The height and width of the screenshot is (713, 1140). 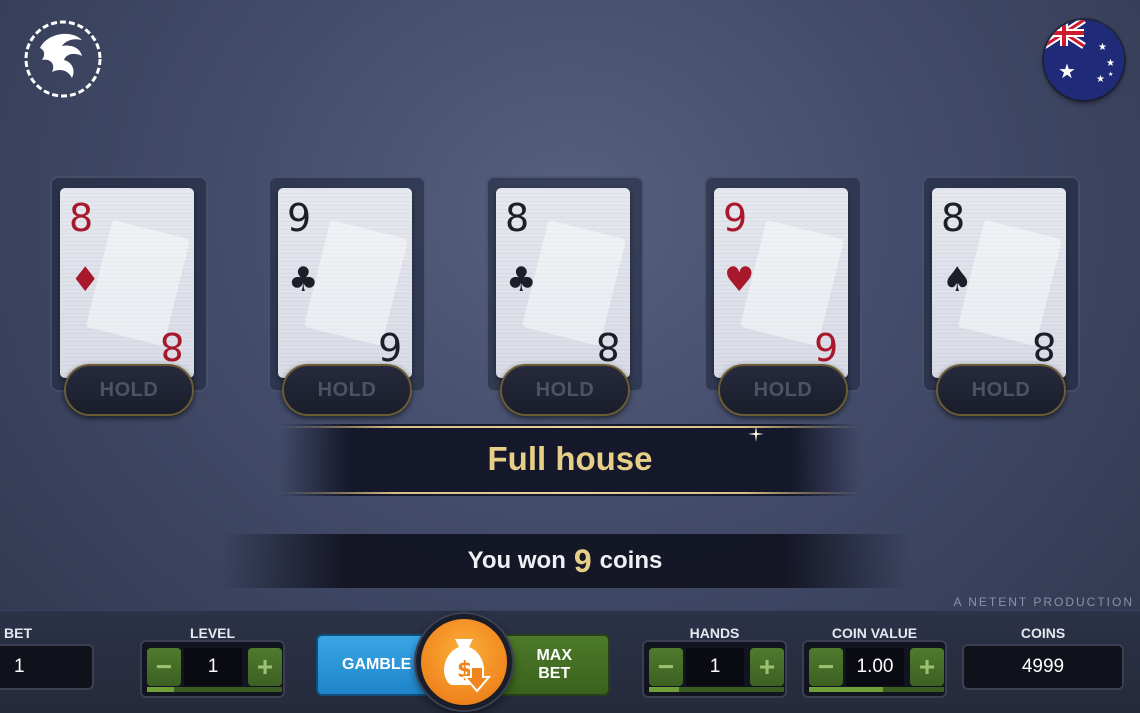 I want to click on card-slot-2: 9 ♣ 6, so click(x=347, y=284).